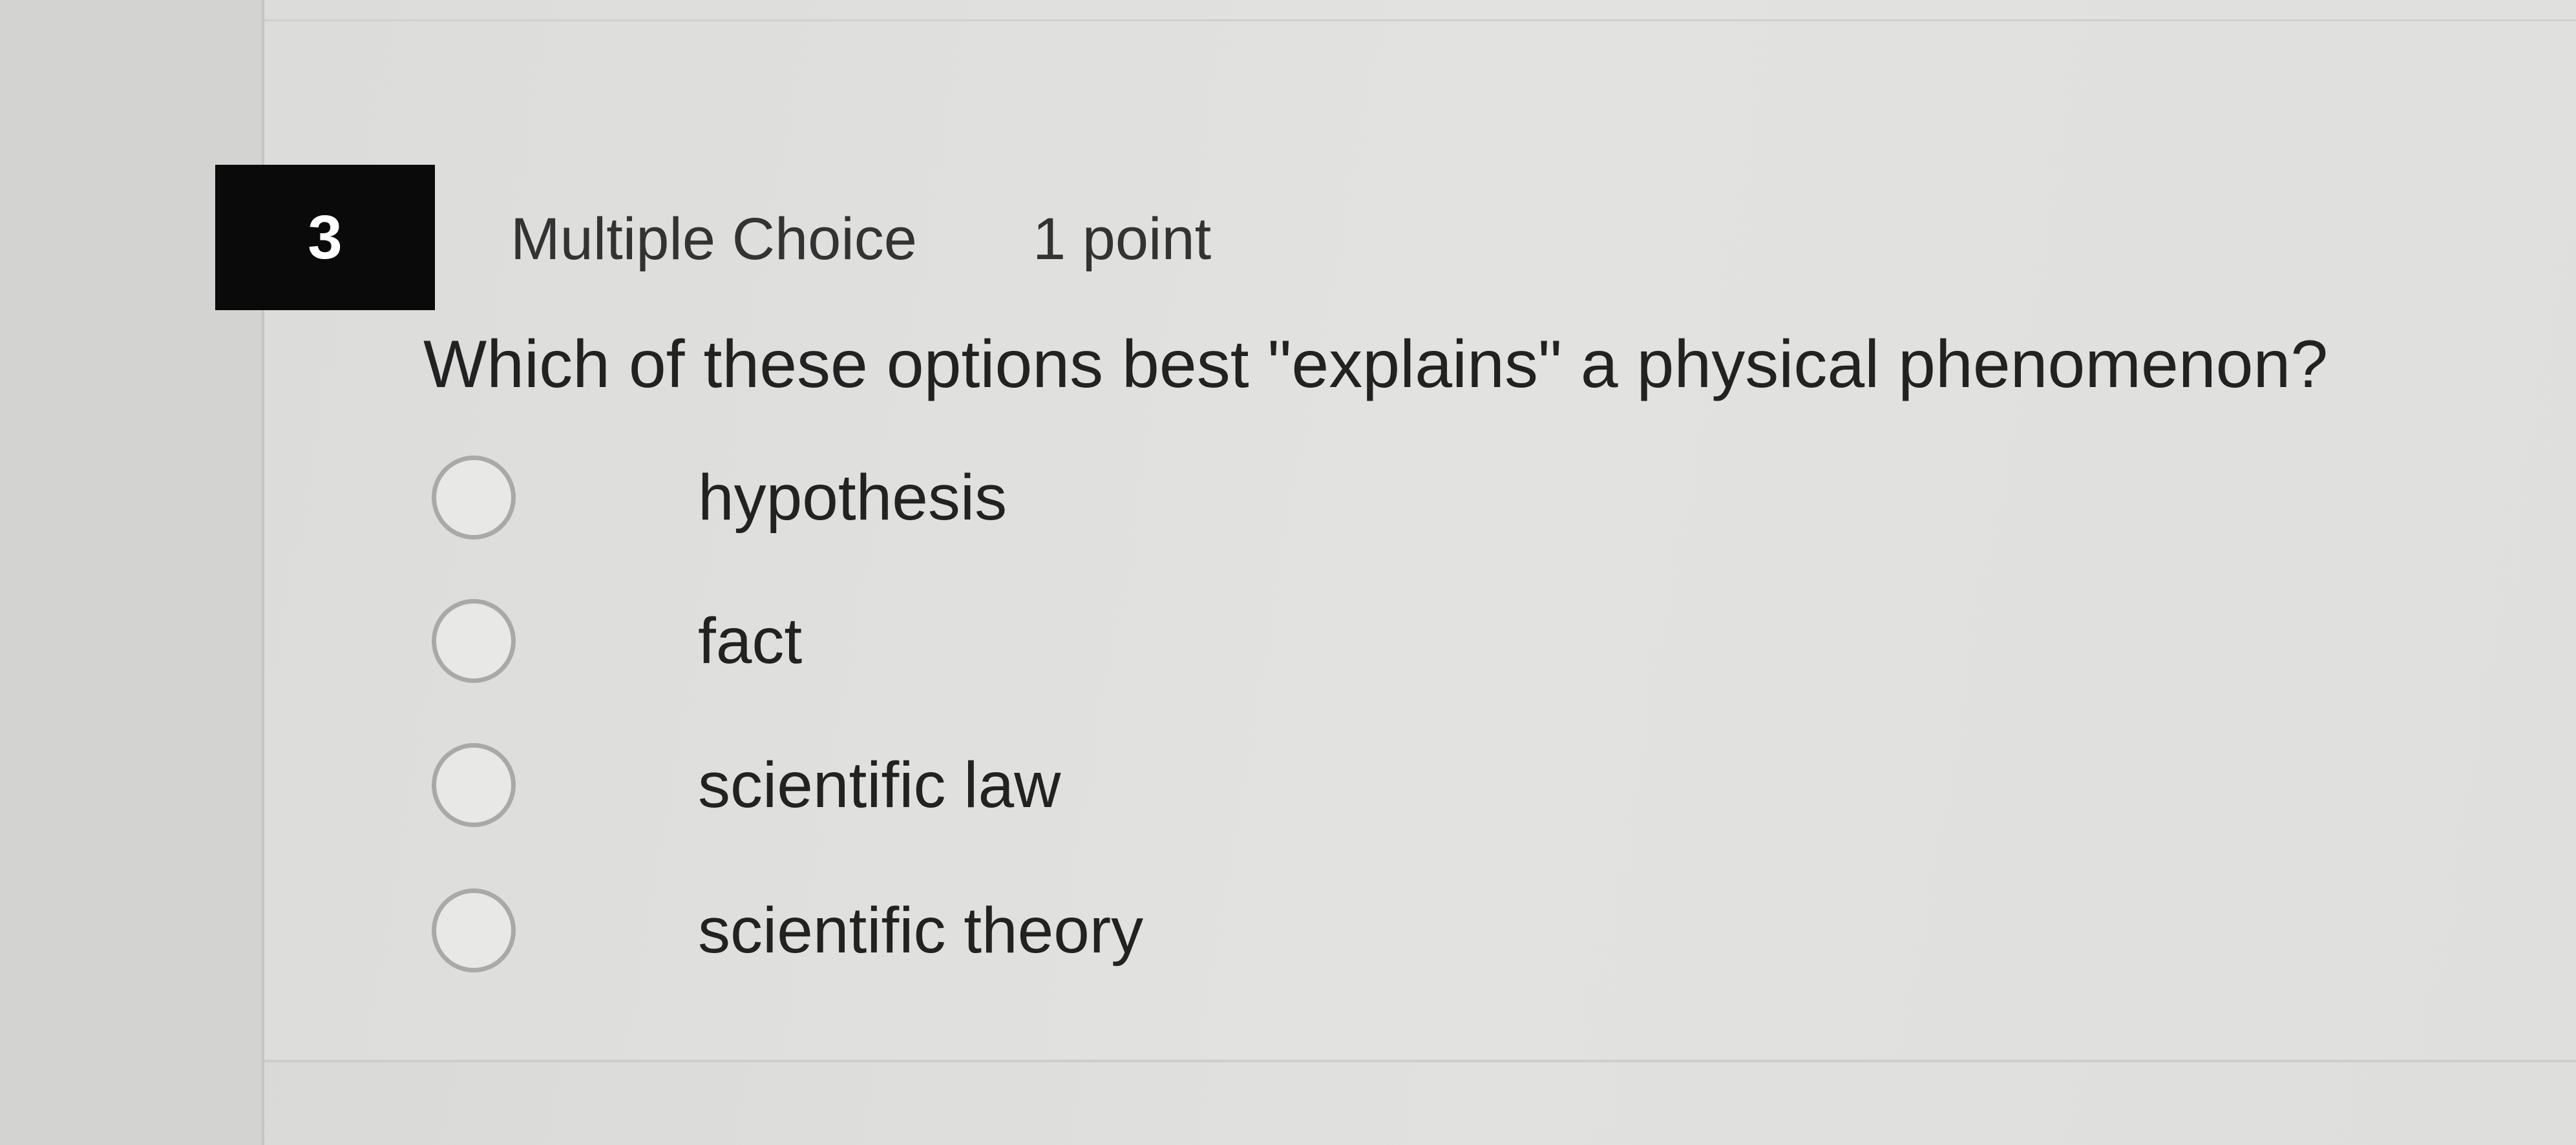  What do you see at coordinates (714, 239) in the screenshot?
I see `question-type-label: Multiple Choice` at bounding box center [714, 239].